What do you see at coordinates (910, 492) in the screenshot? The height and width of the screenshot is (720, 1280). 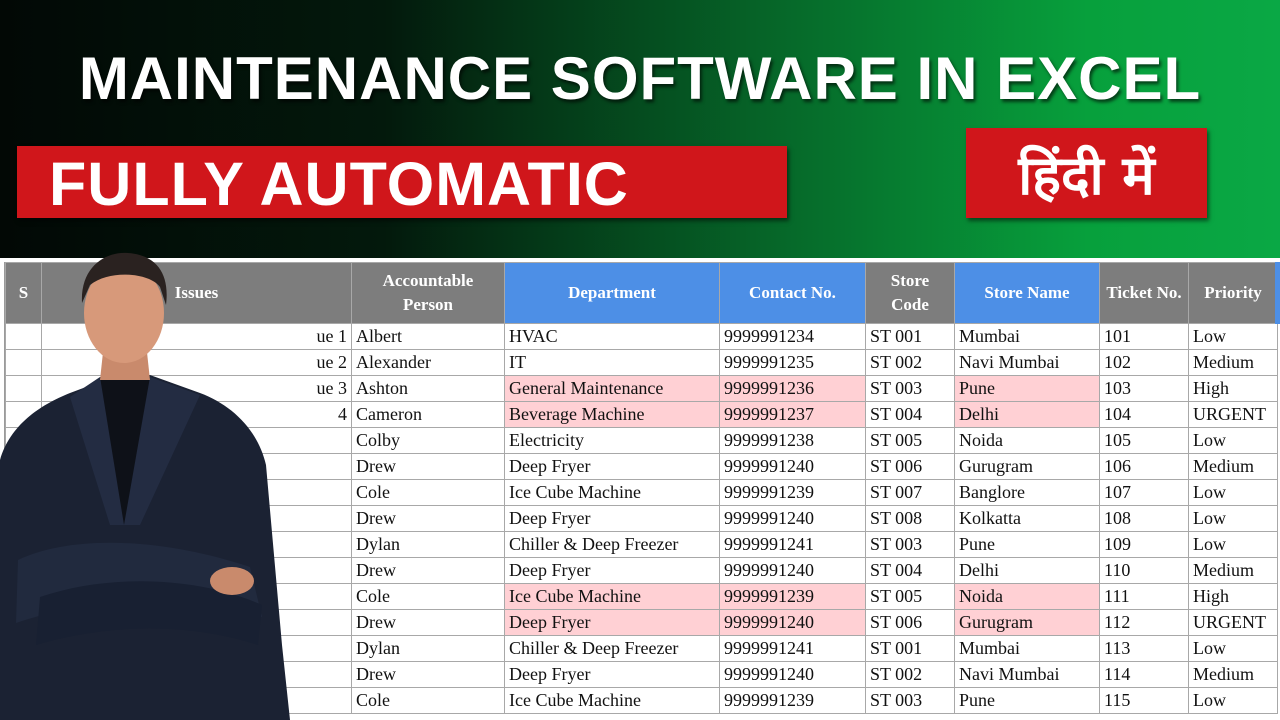 I see `store-code-cell: ST 007` at bounding box center [910, 492].